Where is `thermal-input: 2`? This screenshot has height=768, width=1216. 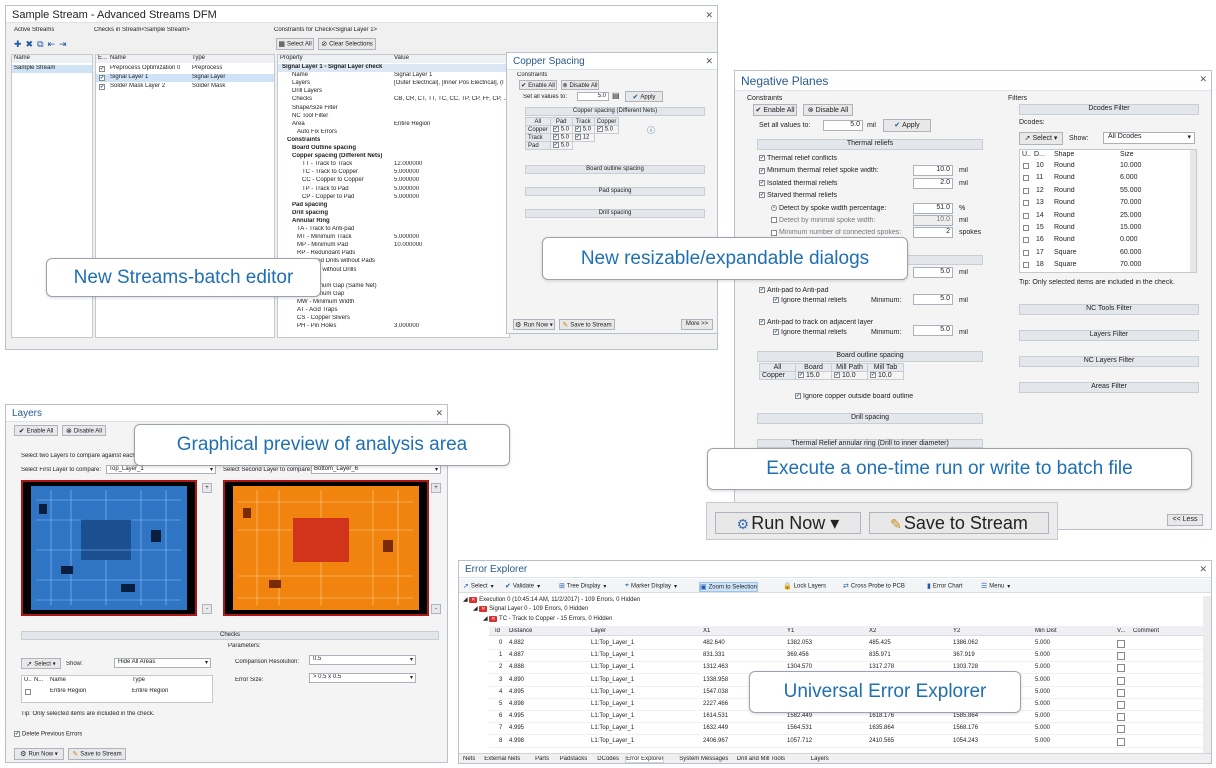
thermal-input: 2 is located at coordinates (933, 233).